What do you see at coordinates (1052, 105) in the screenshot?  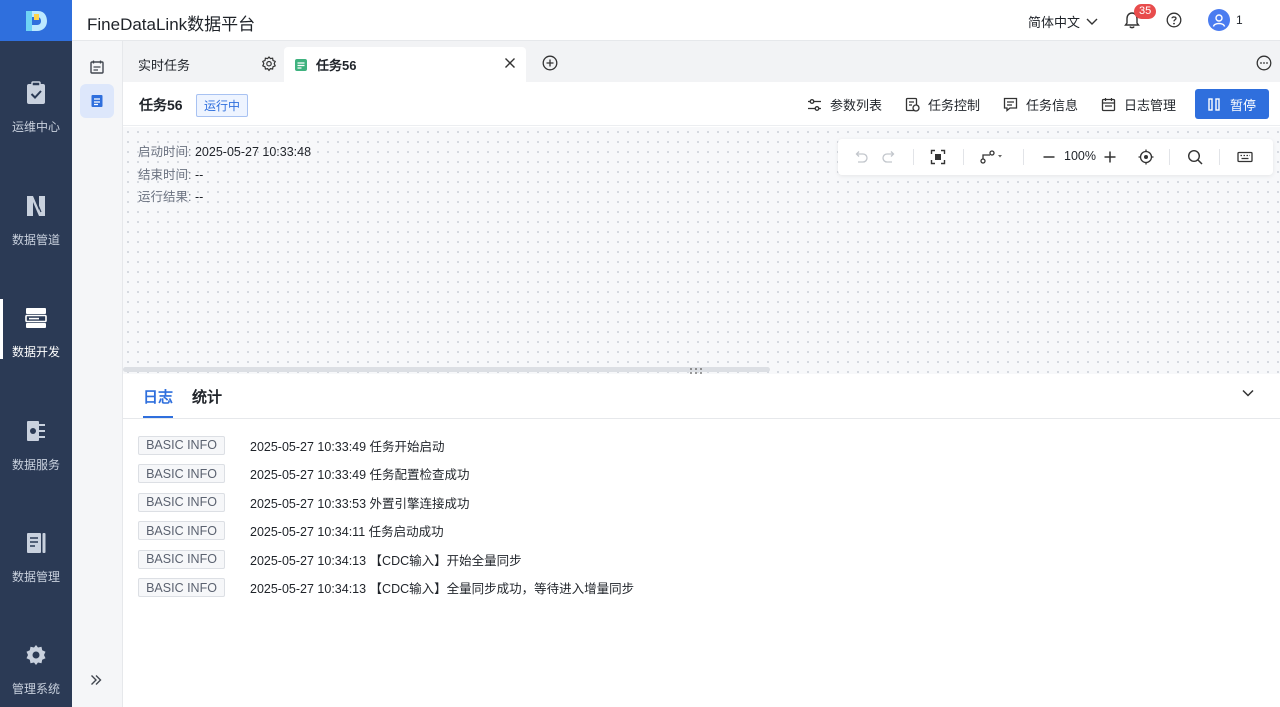 I see `button-label: 任务信息` at bounding box center [1052, 105].